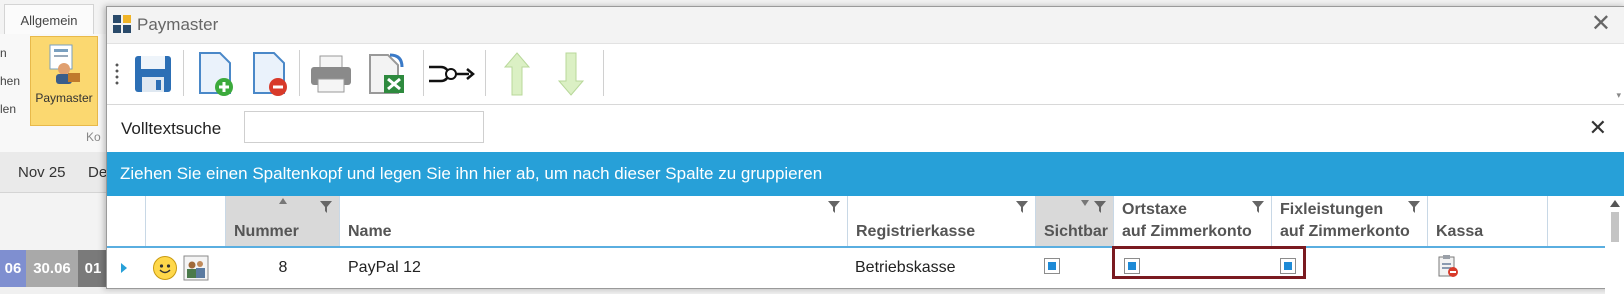 This screenshot has height=294, width=1624. I want to click on cash-register-clipboard-icon, so click(1448, 266).